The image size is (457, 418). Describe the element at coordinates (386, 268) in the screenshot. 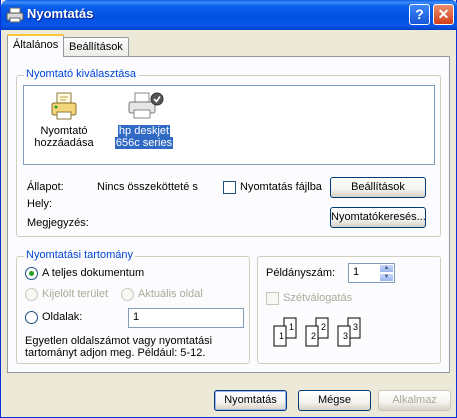

I see `spin-up-icon: ▲` at that location.